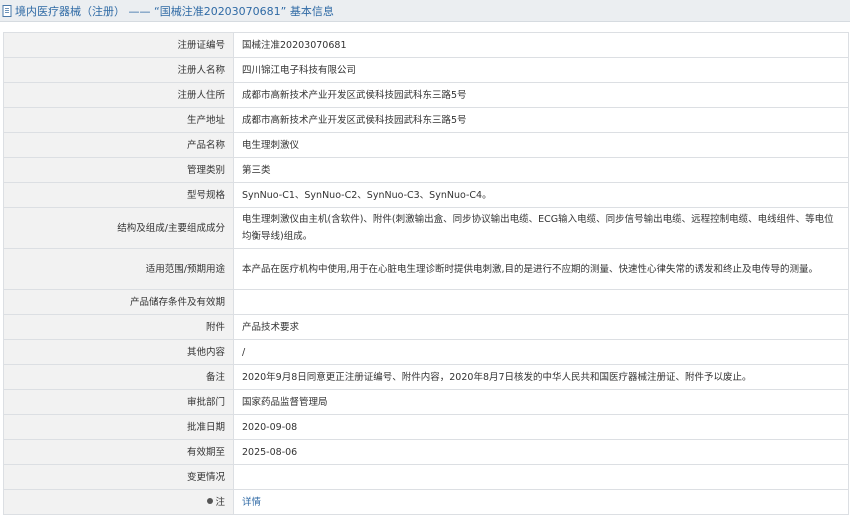 The height and width of the screenshot is (515, 850). I want to click on table-row: 生产地址 成都市高新技术产业开发区武侯科技园武科东三路5号, so click(426, 120).